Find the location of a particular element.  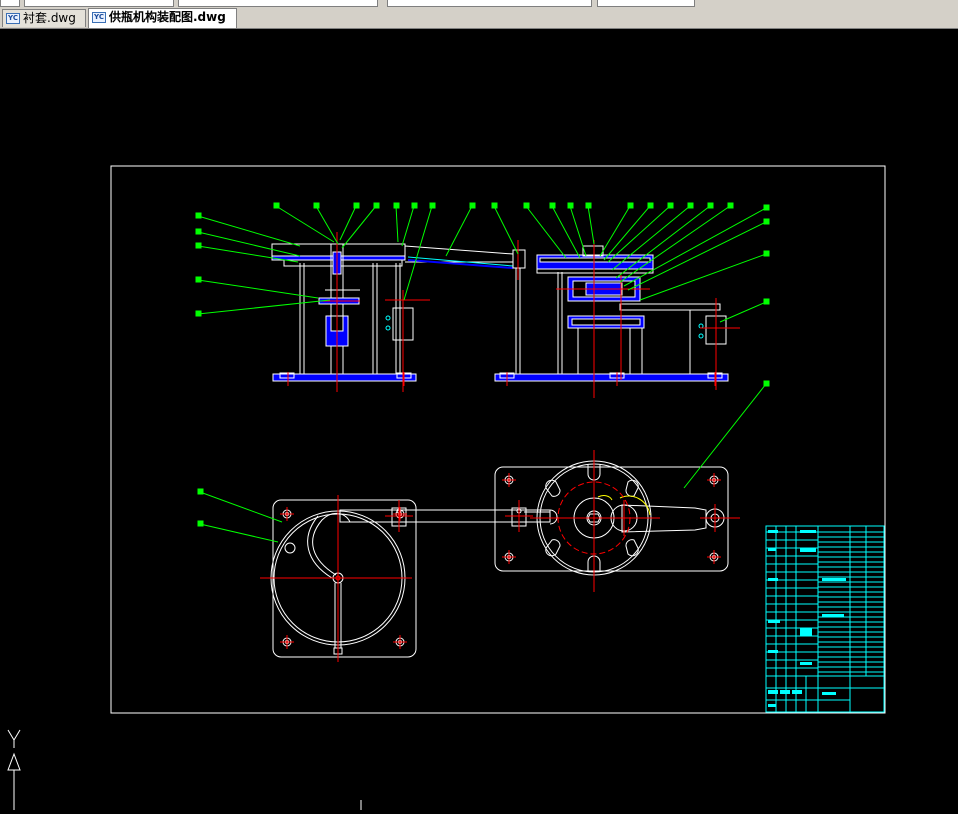

tab-label: 供瓶机构装配图.dwg is located at coordinates (167, 17).